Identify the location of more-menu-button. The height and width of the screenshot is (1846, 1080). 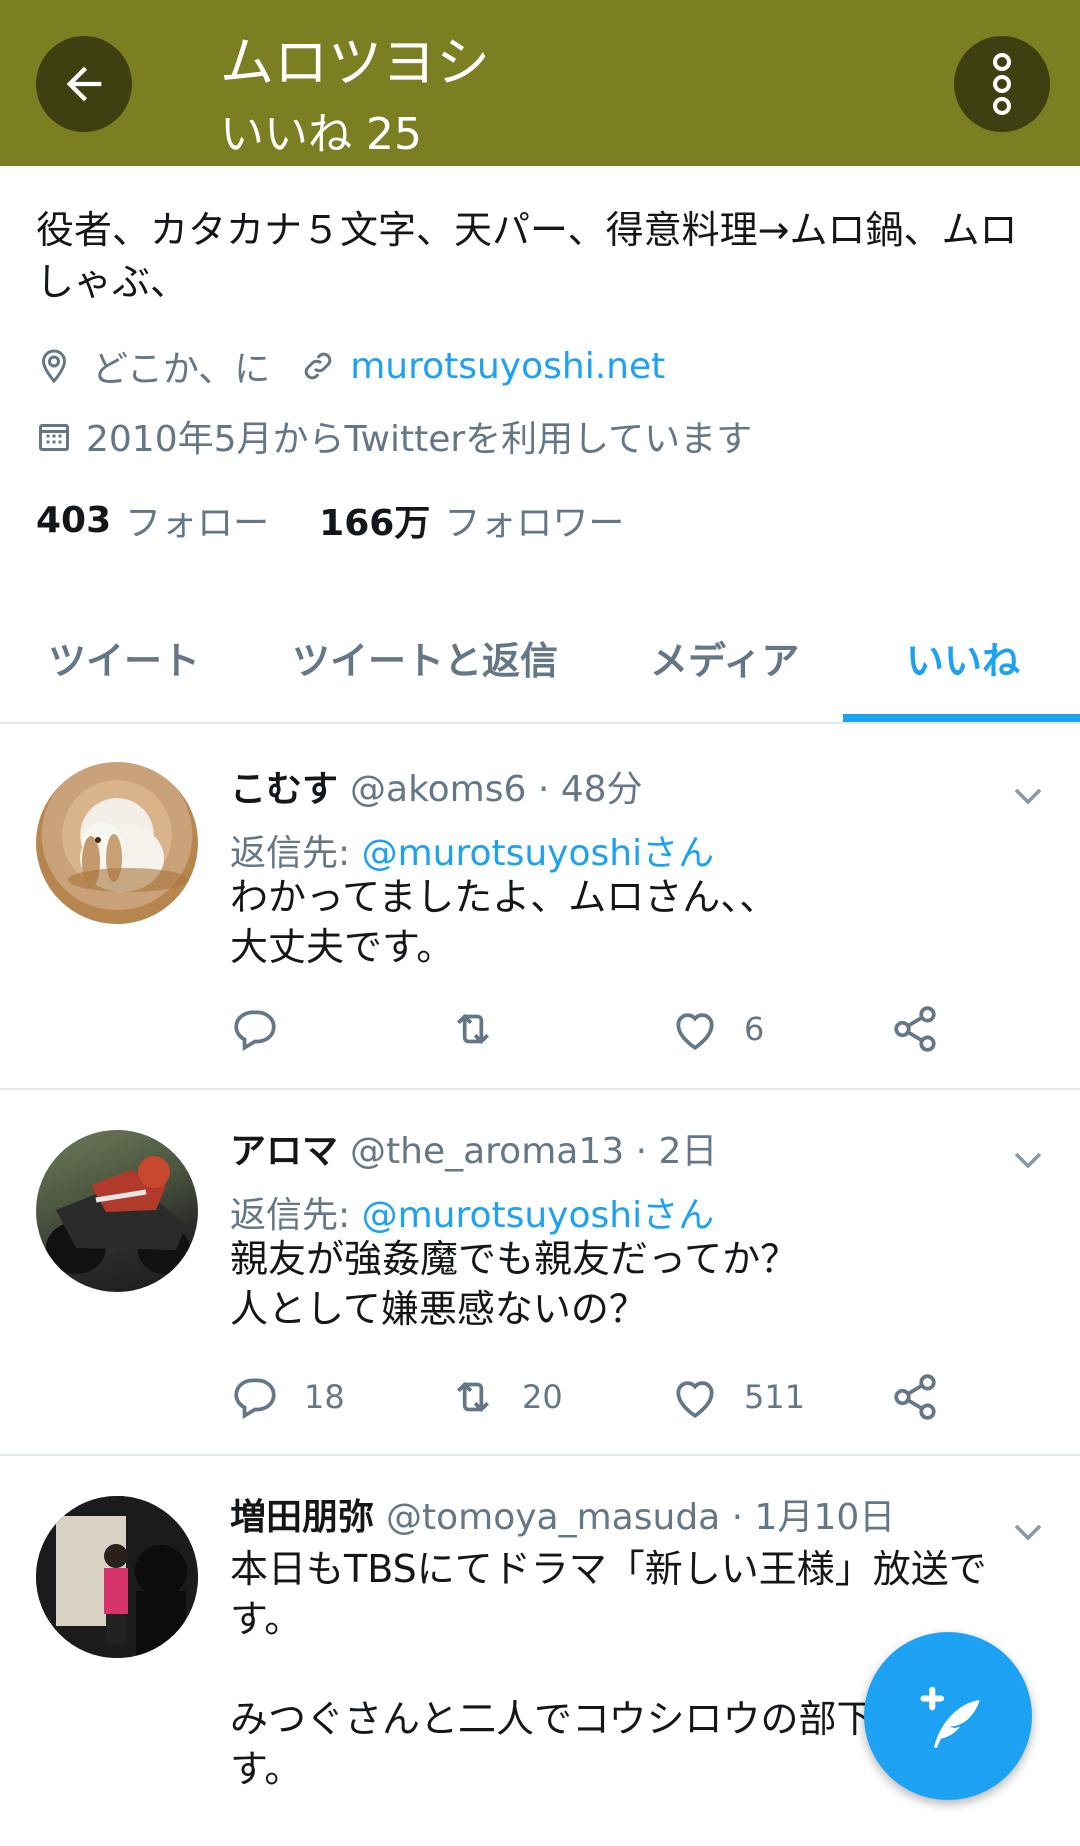
(1002, 84).